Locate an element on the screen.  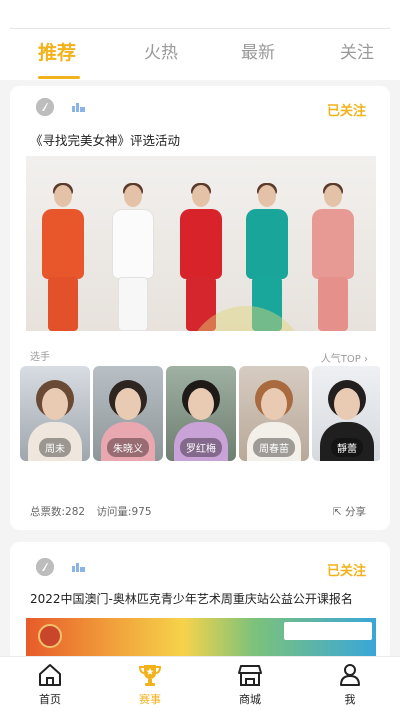
sponsor-logos is located at coordinates (328, 631).